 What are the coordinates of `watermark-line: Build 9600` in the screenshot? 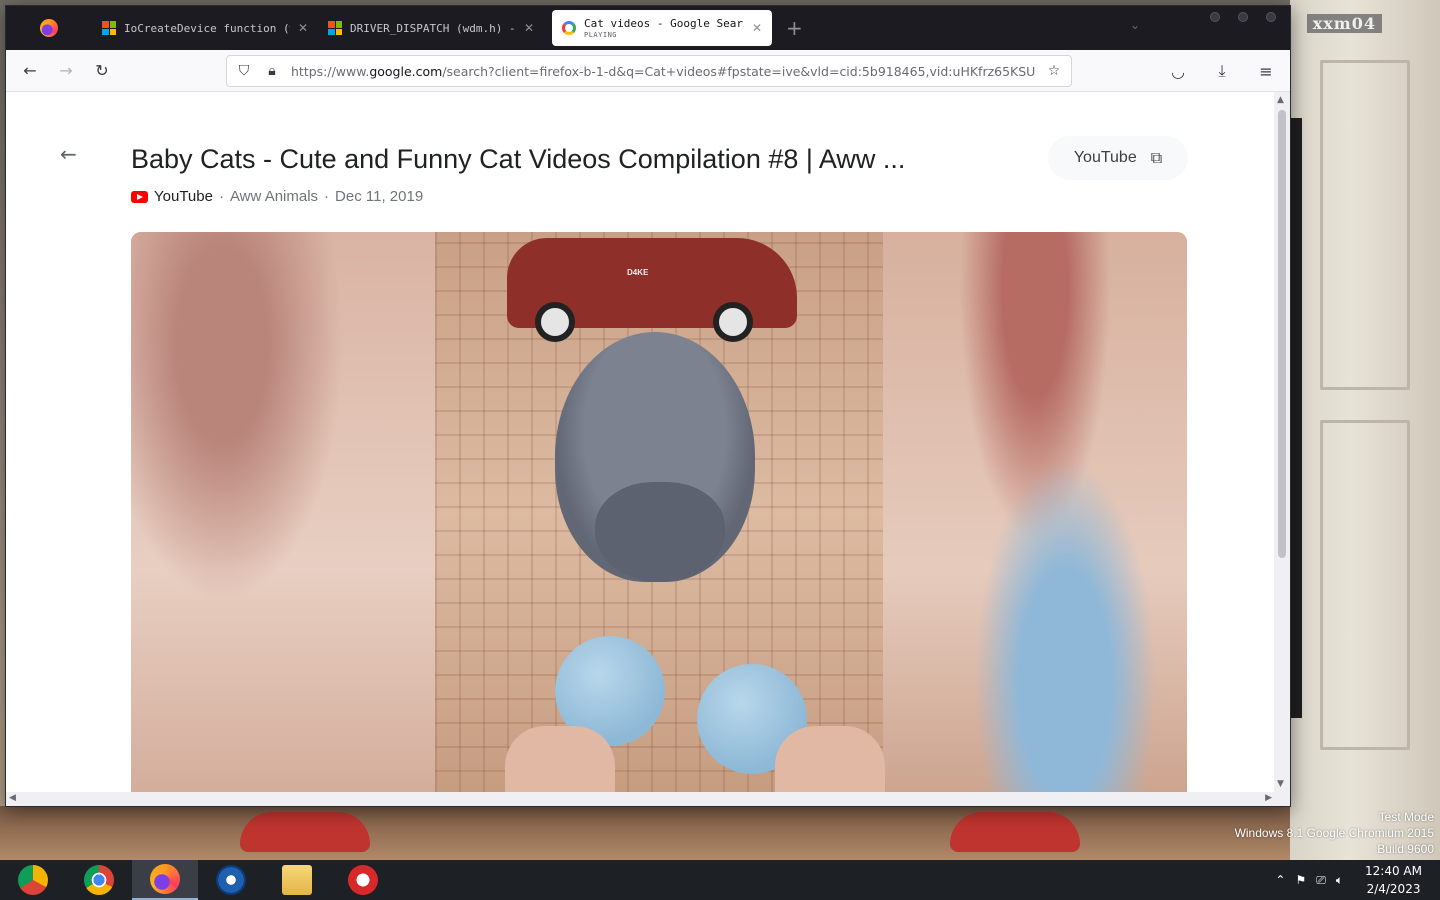 It's located at (1405, 849).